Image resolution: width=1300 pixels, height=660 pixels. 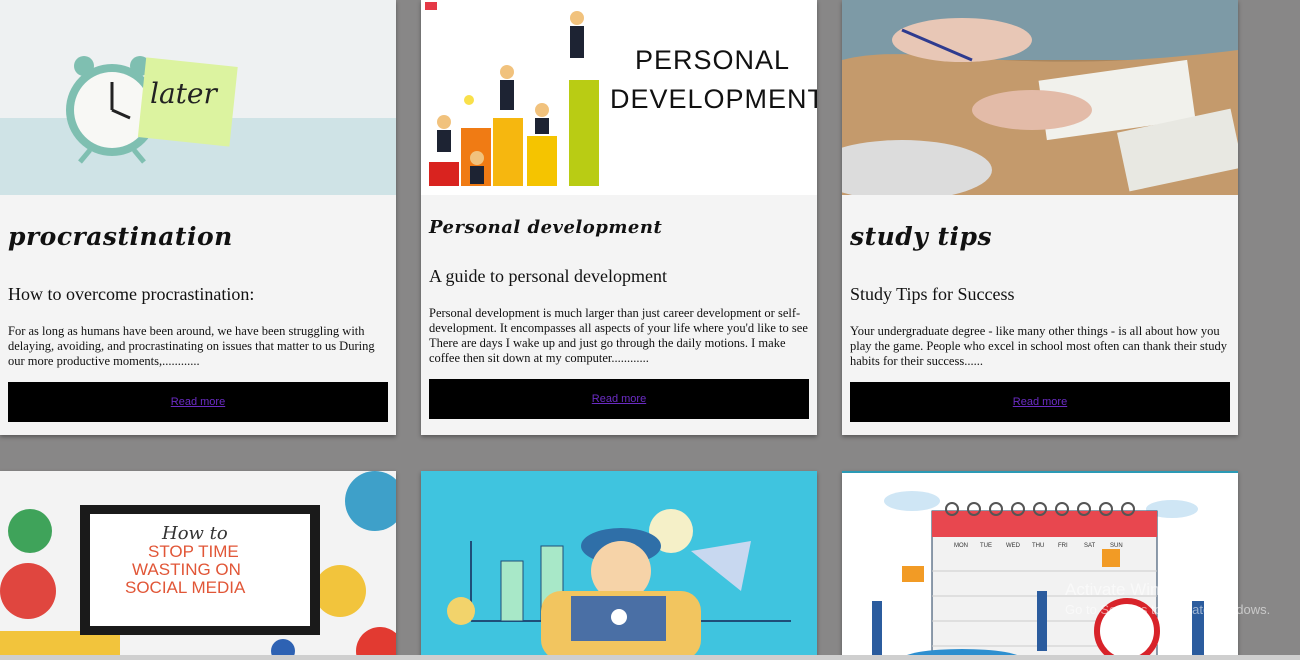 I want to click on image-line4: SOCIAL MEDIA, so click(x=185, y=587).